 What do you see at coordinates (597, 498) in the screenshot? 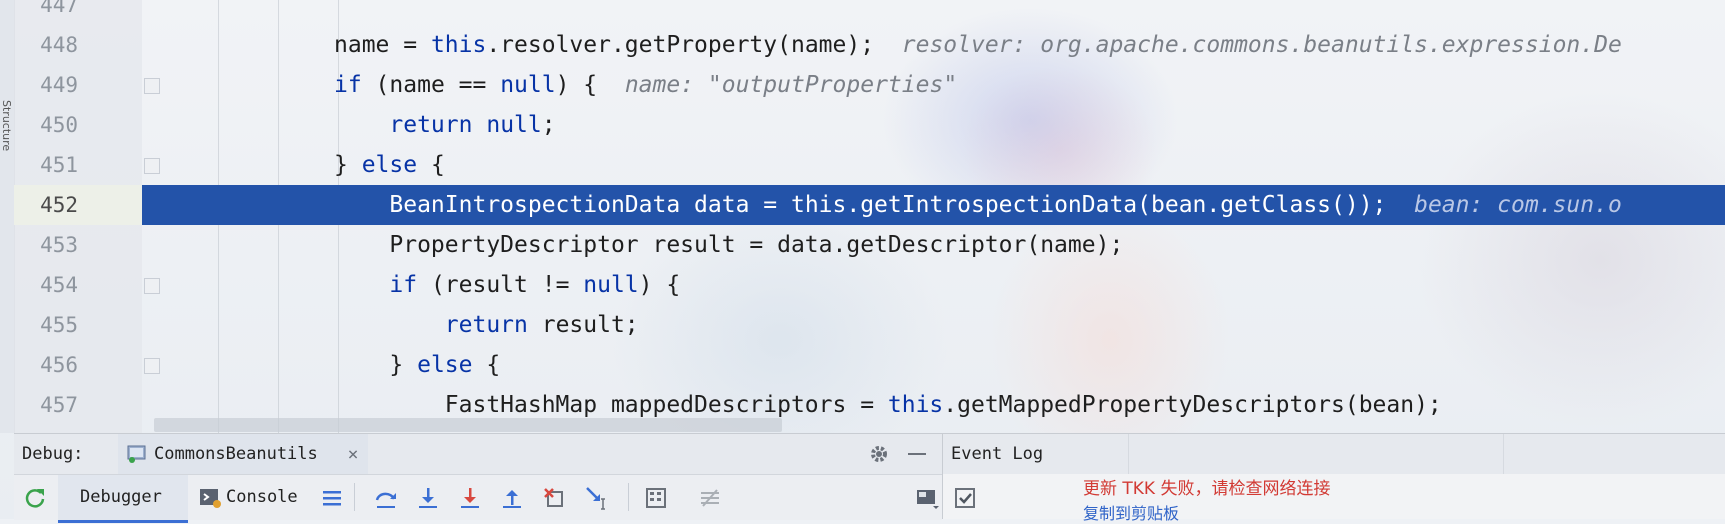
I see `run-to-cursor-icon` at bounding box center [597, 498].